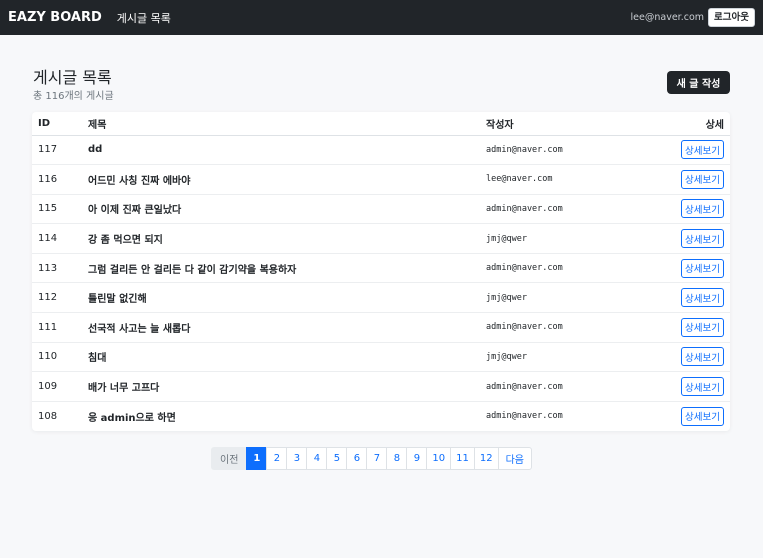 This screenshot has width=763, height=558. What do you see at coordinates (72, 77) in the screenshot?
I see `page-title: 게시글 목록` at bounding box center [72, 77].